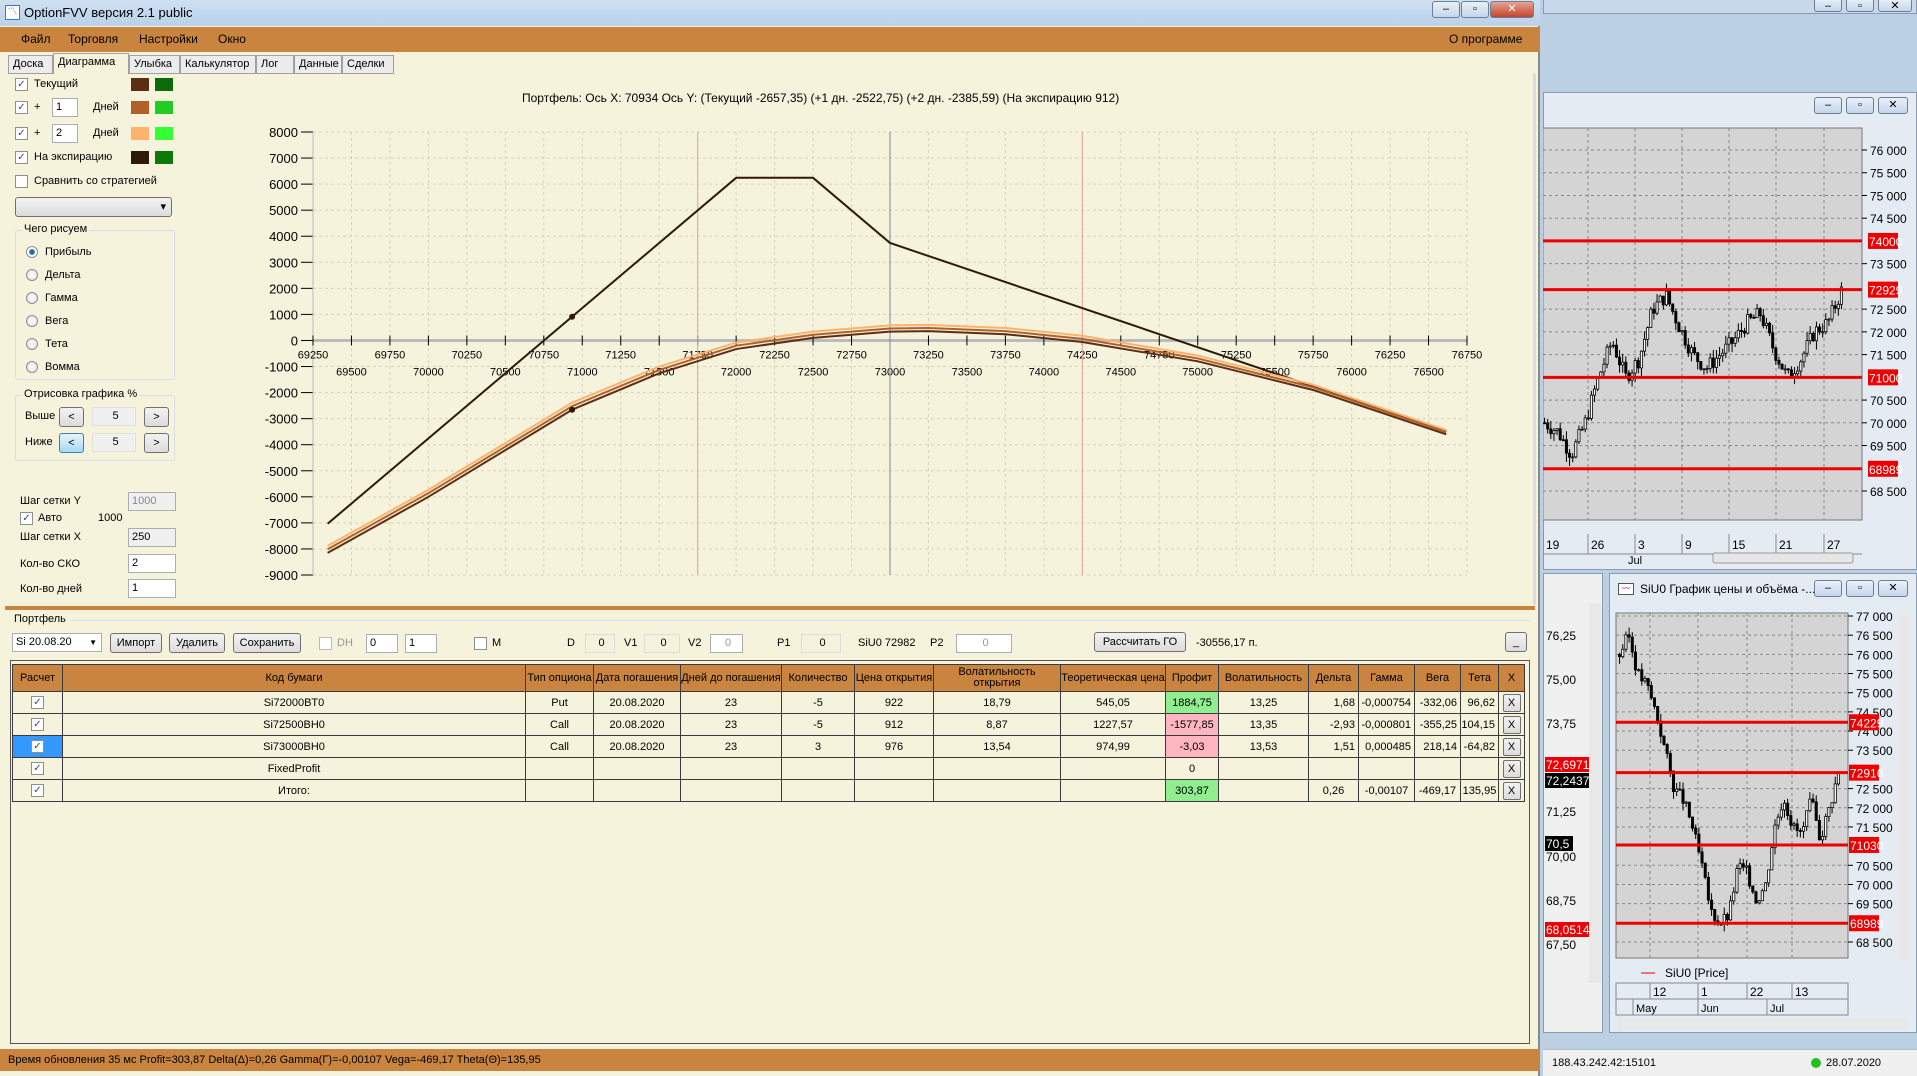  Describe the element at coordinates (1263, 678) in the screenshot. I see `column-header: Волатильность` at that location.